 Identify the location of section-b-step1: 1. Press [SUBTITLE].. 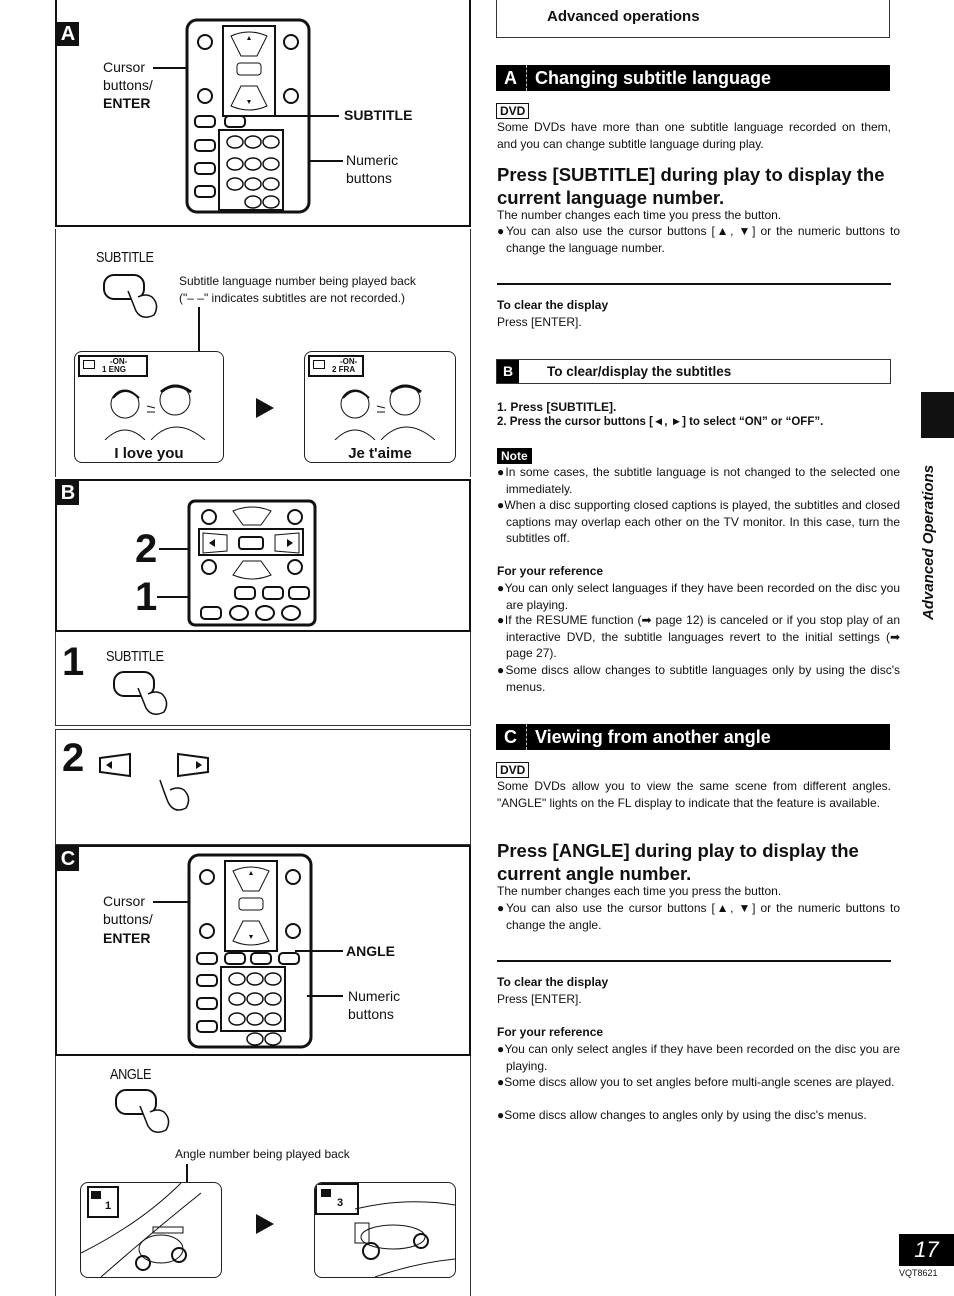
(557, 407).